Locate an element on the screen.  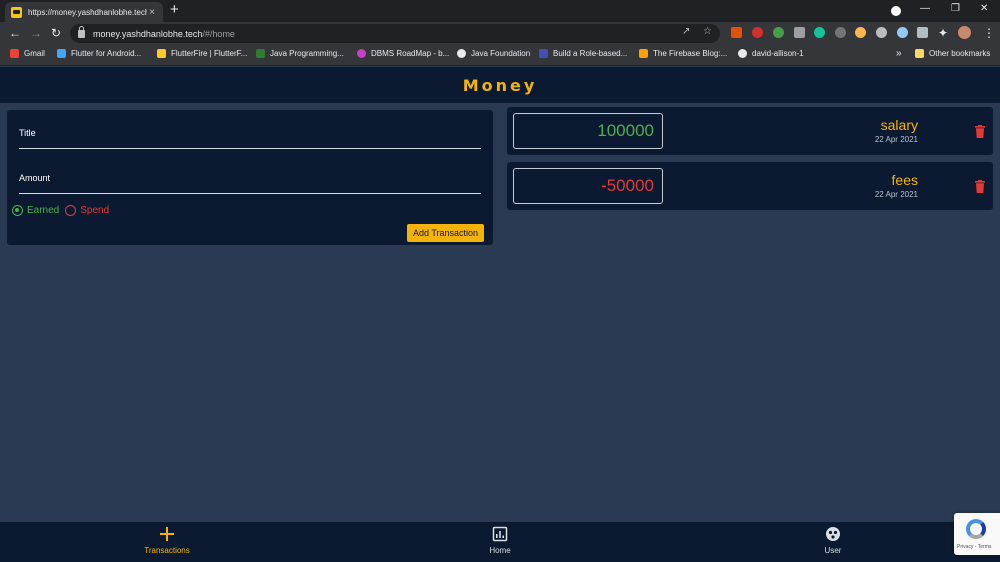
title-field is located at coordinates (250, 148).